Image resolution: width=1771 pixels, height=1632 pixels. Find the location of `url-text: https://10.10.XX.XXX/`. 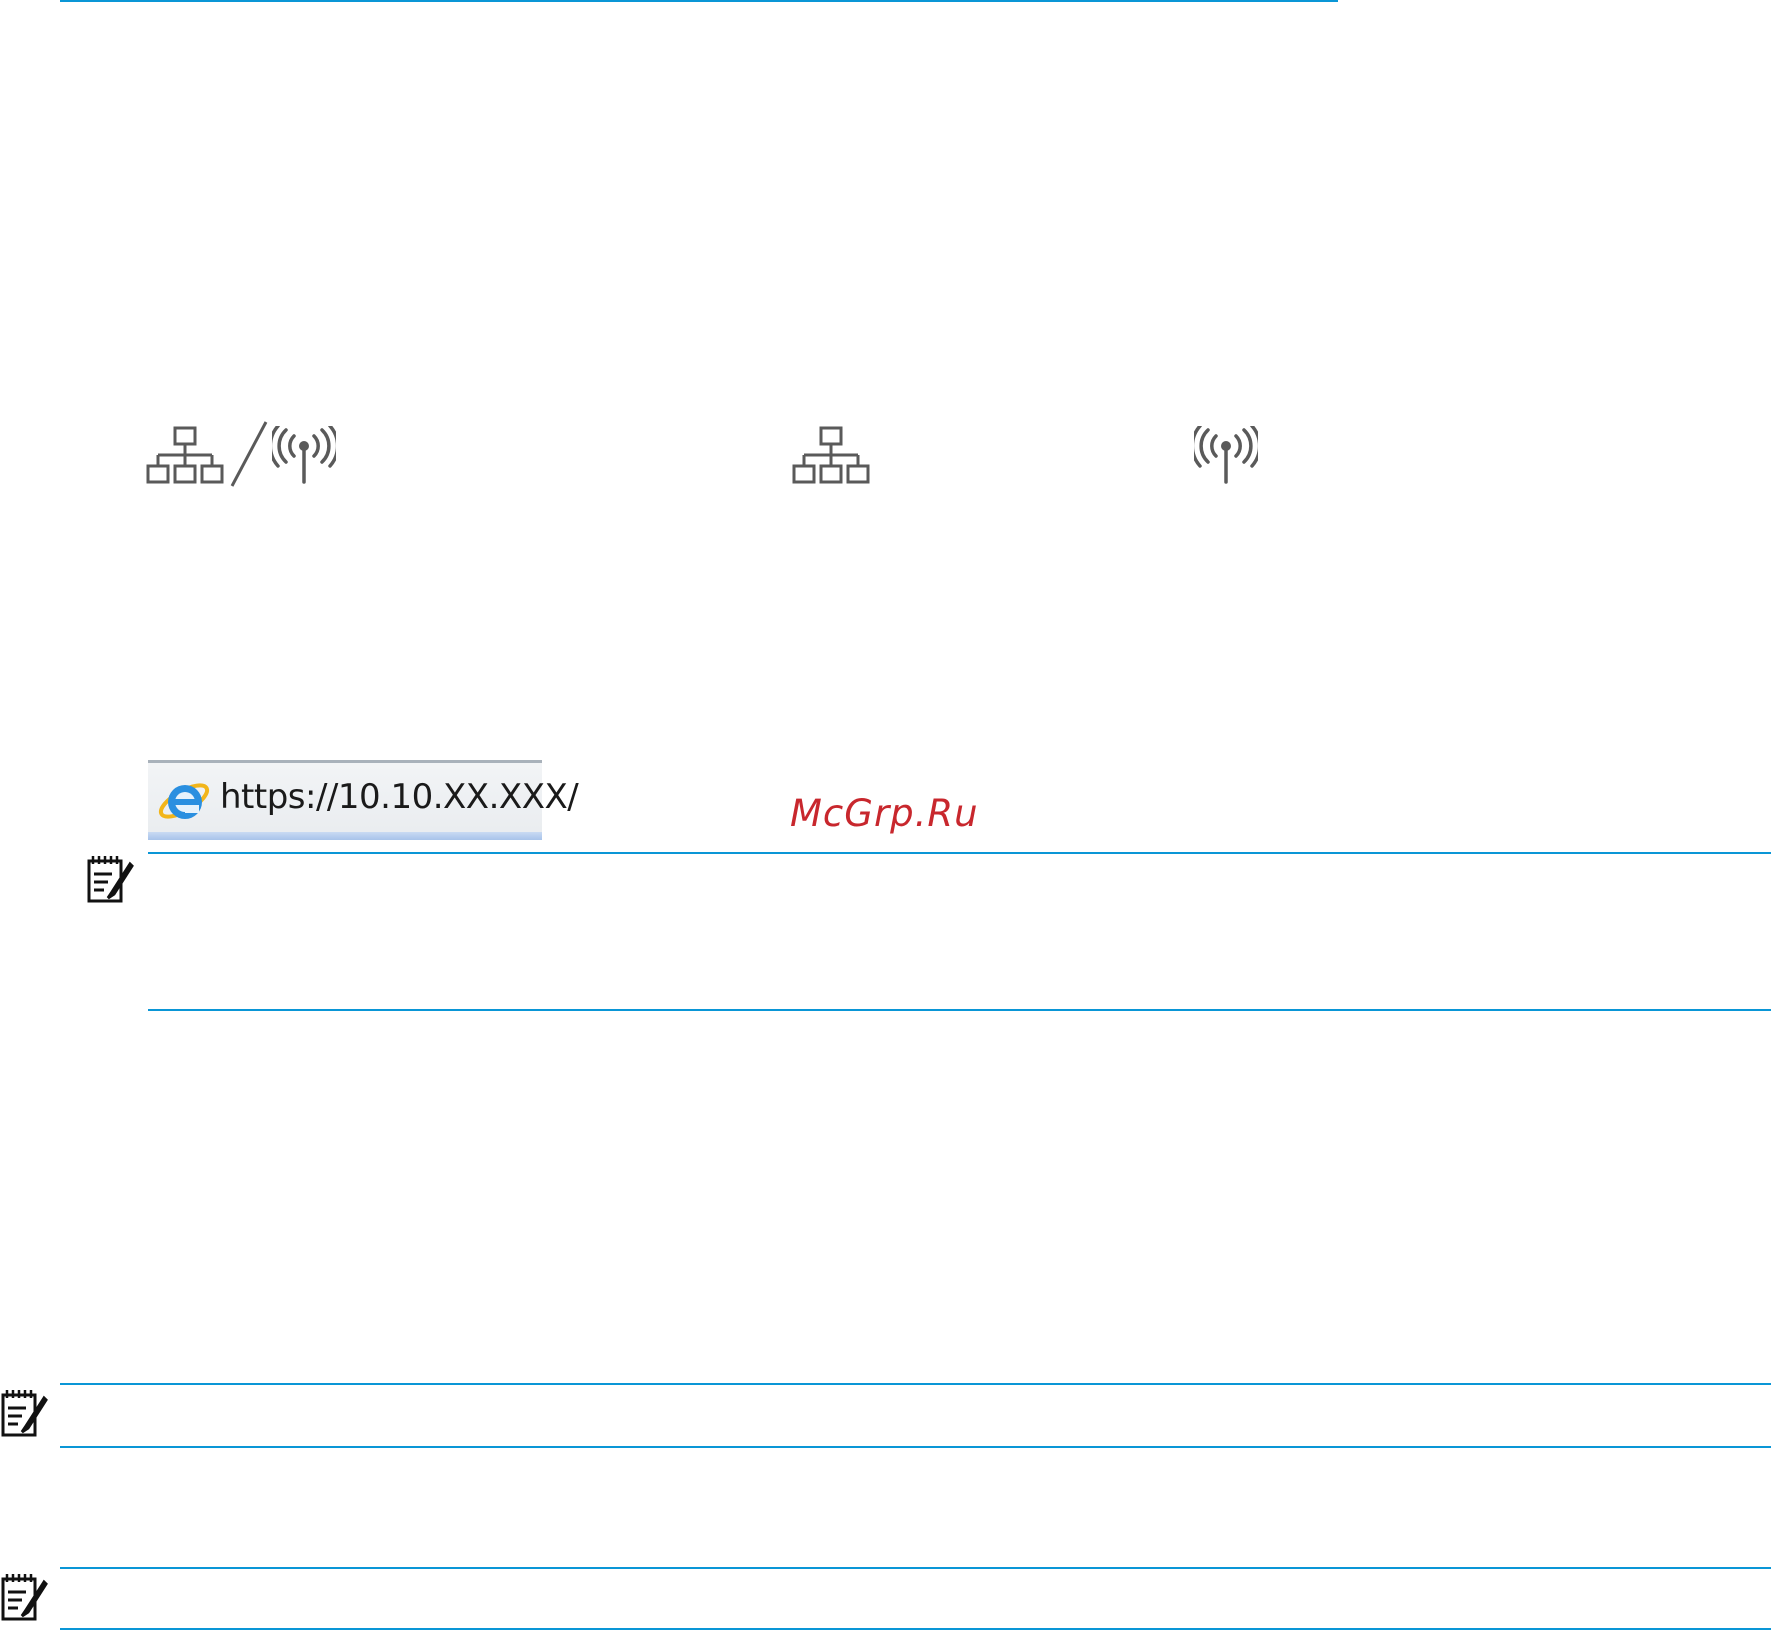

url-text: https://10.10.XX.XXX/ is located at coordinates (399, 797).